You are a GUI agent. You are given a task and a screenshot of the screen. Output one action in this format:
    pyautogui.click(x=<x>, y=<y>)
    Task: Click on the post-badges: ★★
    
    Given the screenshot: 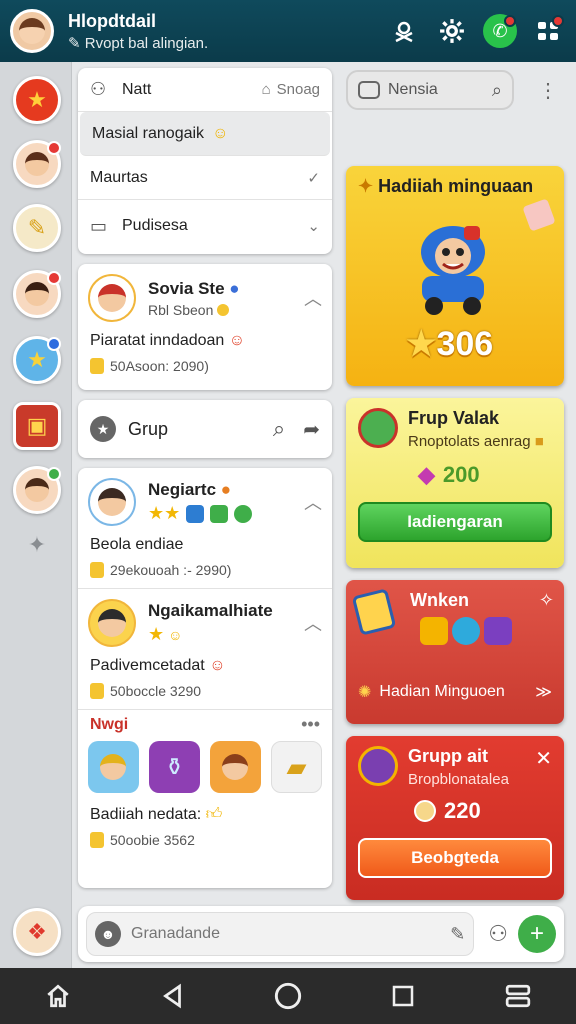 What is the action you would take?
    pyautogui.click(x=226, y=513)
    